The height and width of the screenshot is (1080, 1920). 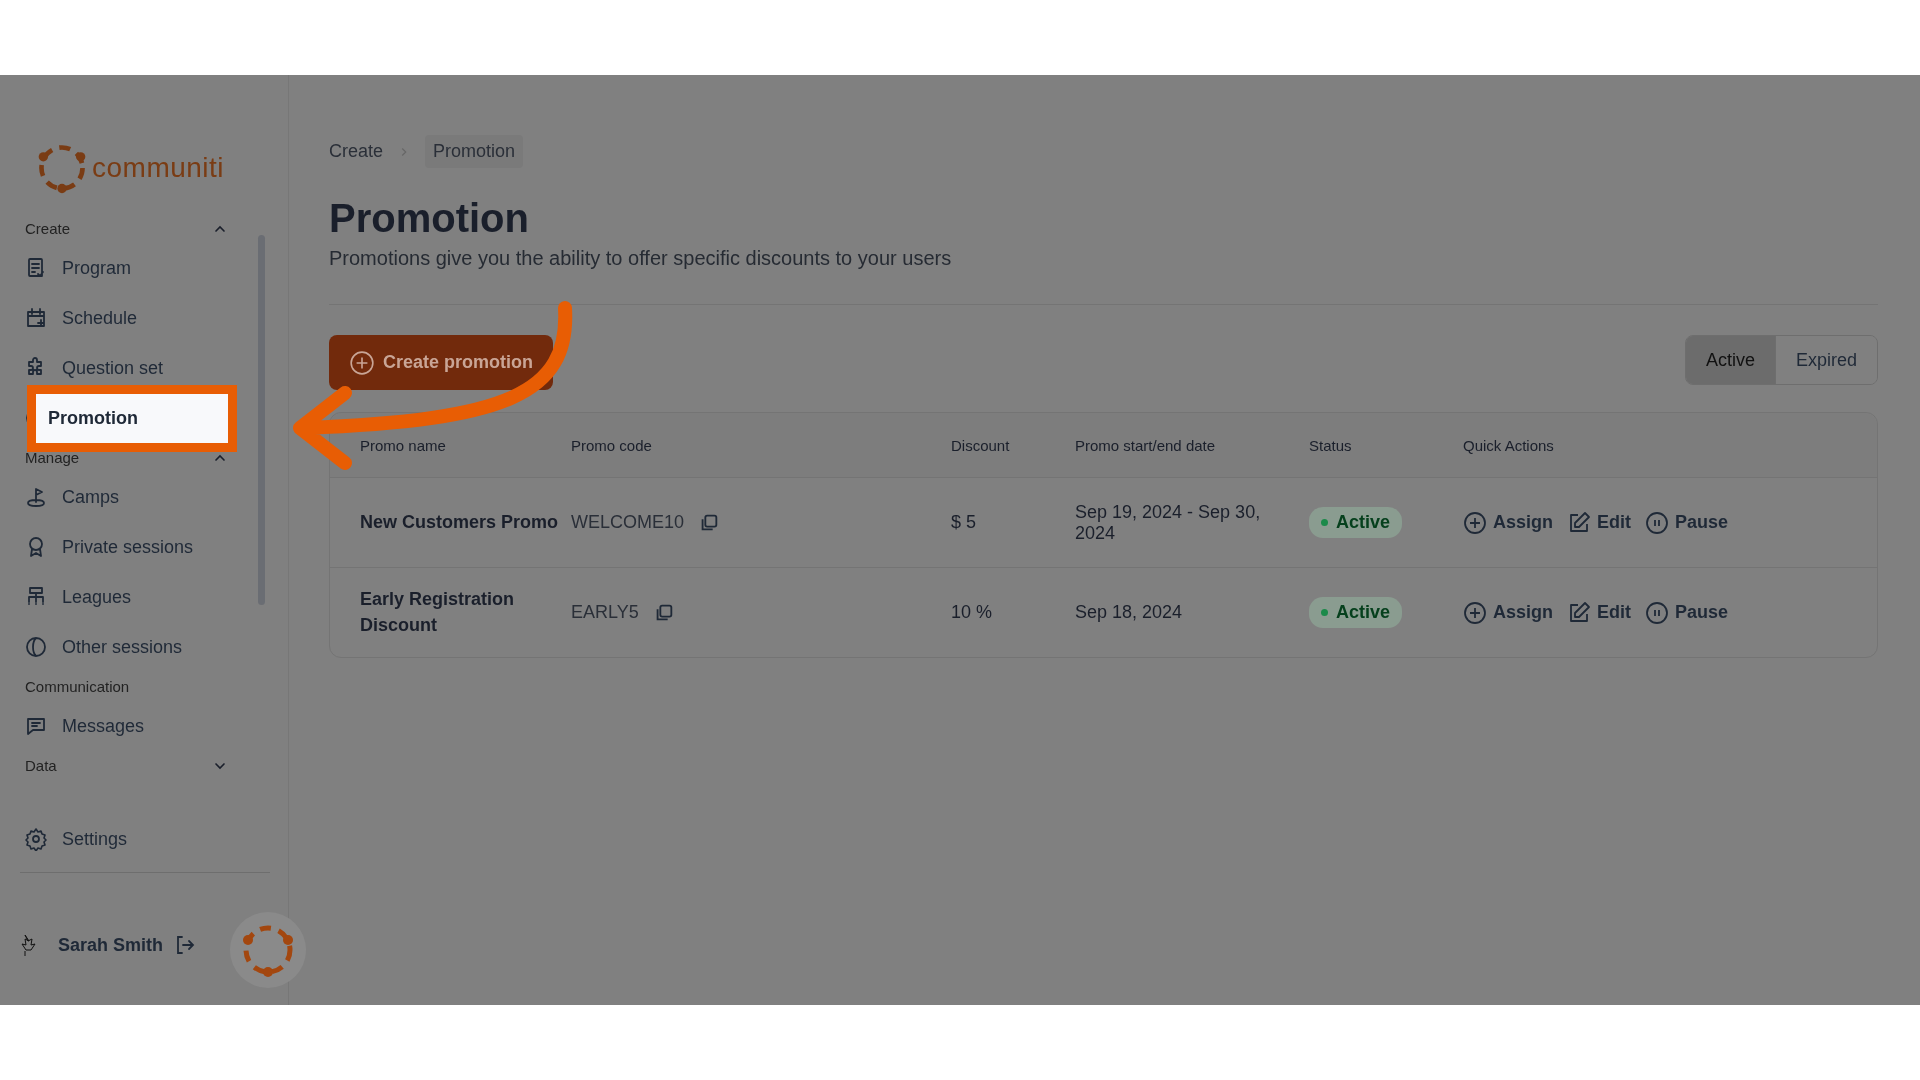 I want to click on table-cell: EARLY5, so click(x=605, y=612).